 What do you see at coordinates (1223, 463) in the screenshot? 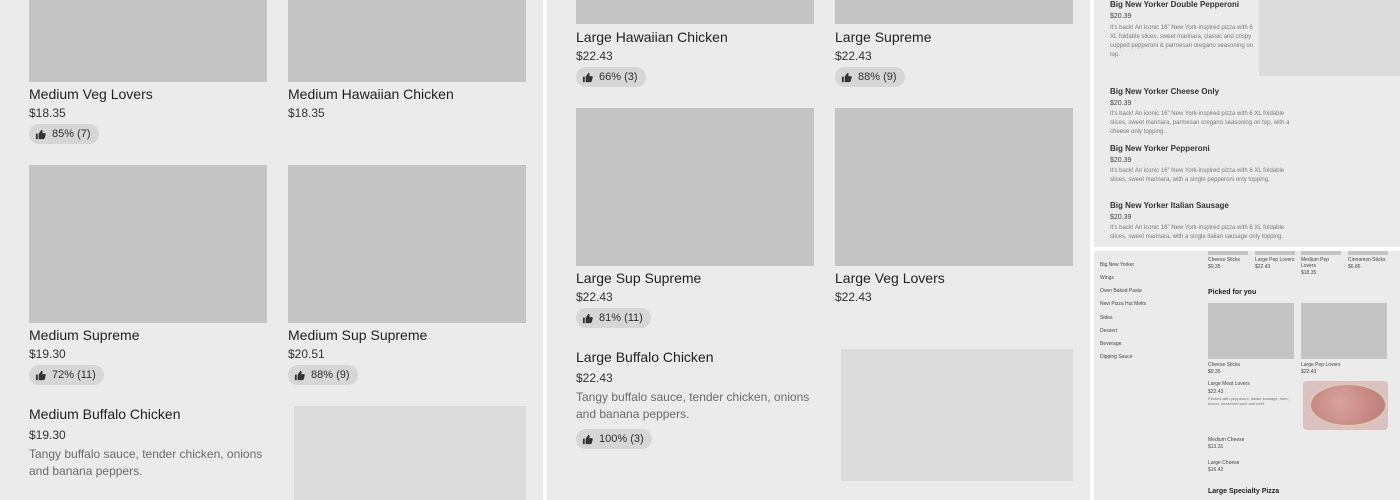
I see `item-title: Large Cheese` at bounding box center [1223, 463].